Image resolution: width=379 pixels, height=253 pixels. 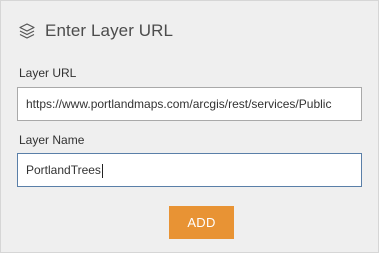 What do you see at coordinates (63, 170) in the screenshot?
I see `layer-name-value: PortlandTrees` at bounding box center [63, 170].